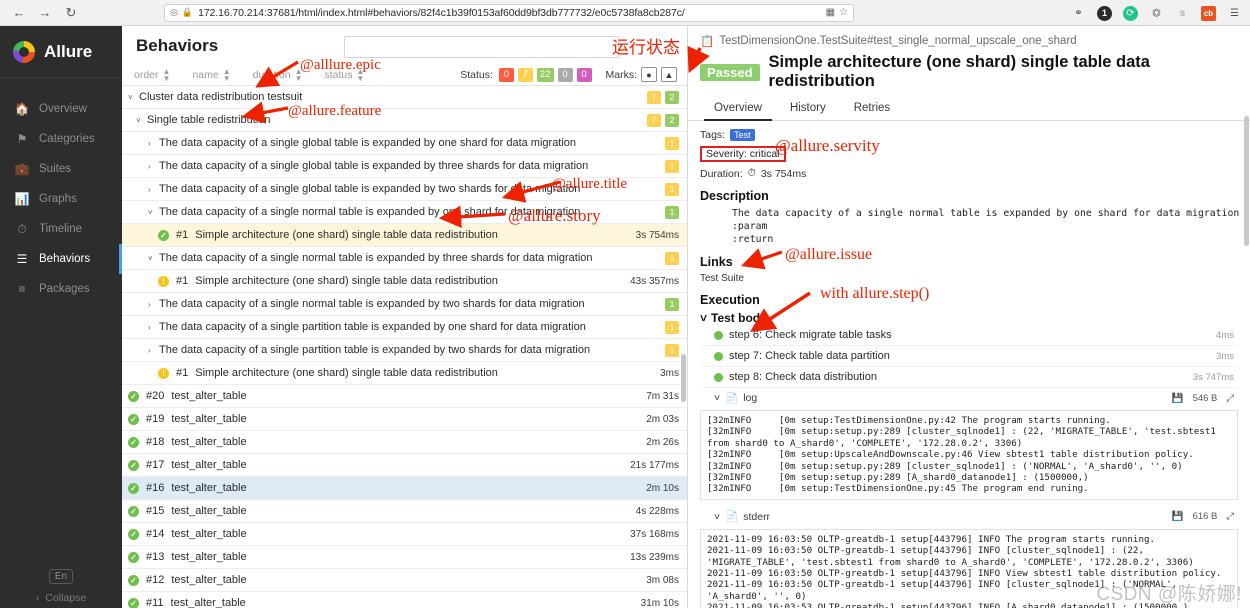 Image resolution: width=1250 pixels, height=608 pixels. Describe the element at coordinates (61, 139) in the screenshot. I see `sidebar-item-categories: ⚑ Categories` at that location.